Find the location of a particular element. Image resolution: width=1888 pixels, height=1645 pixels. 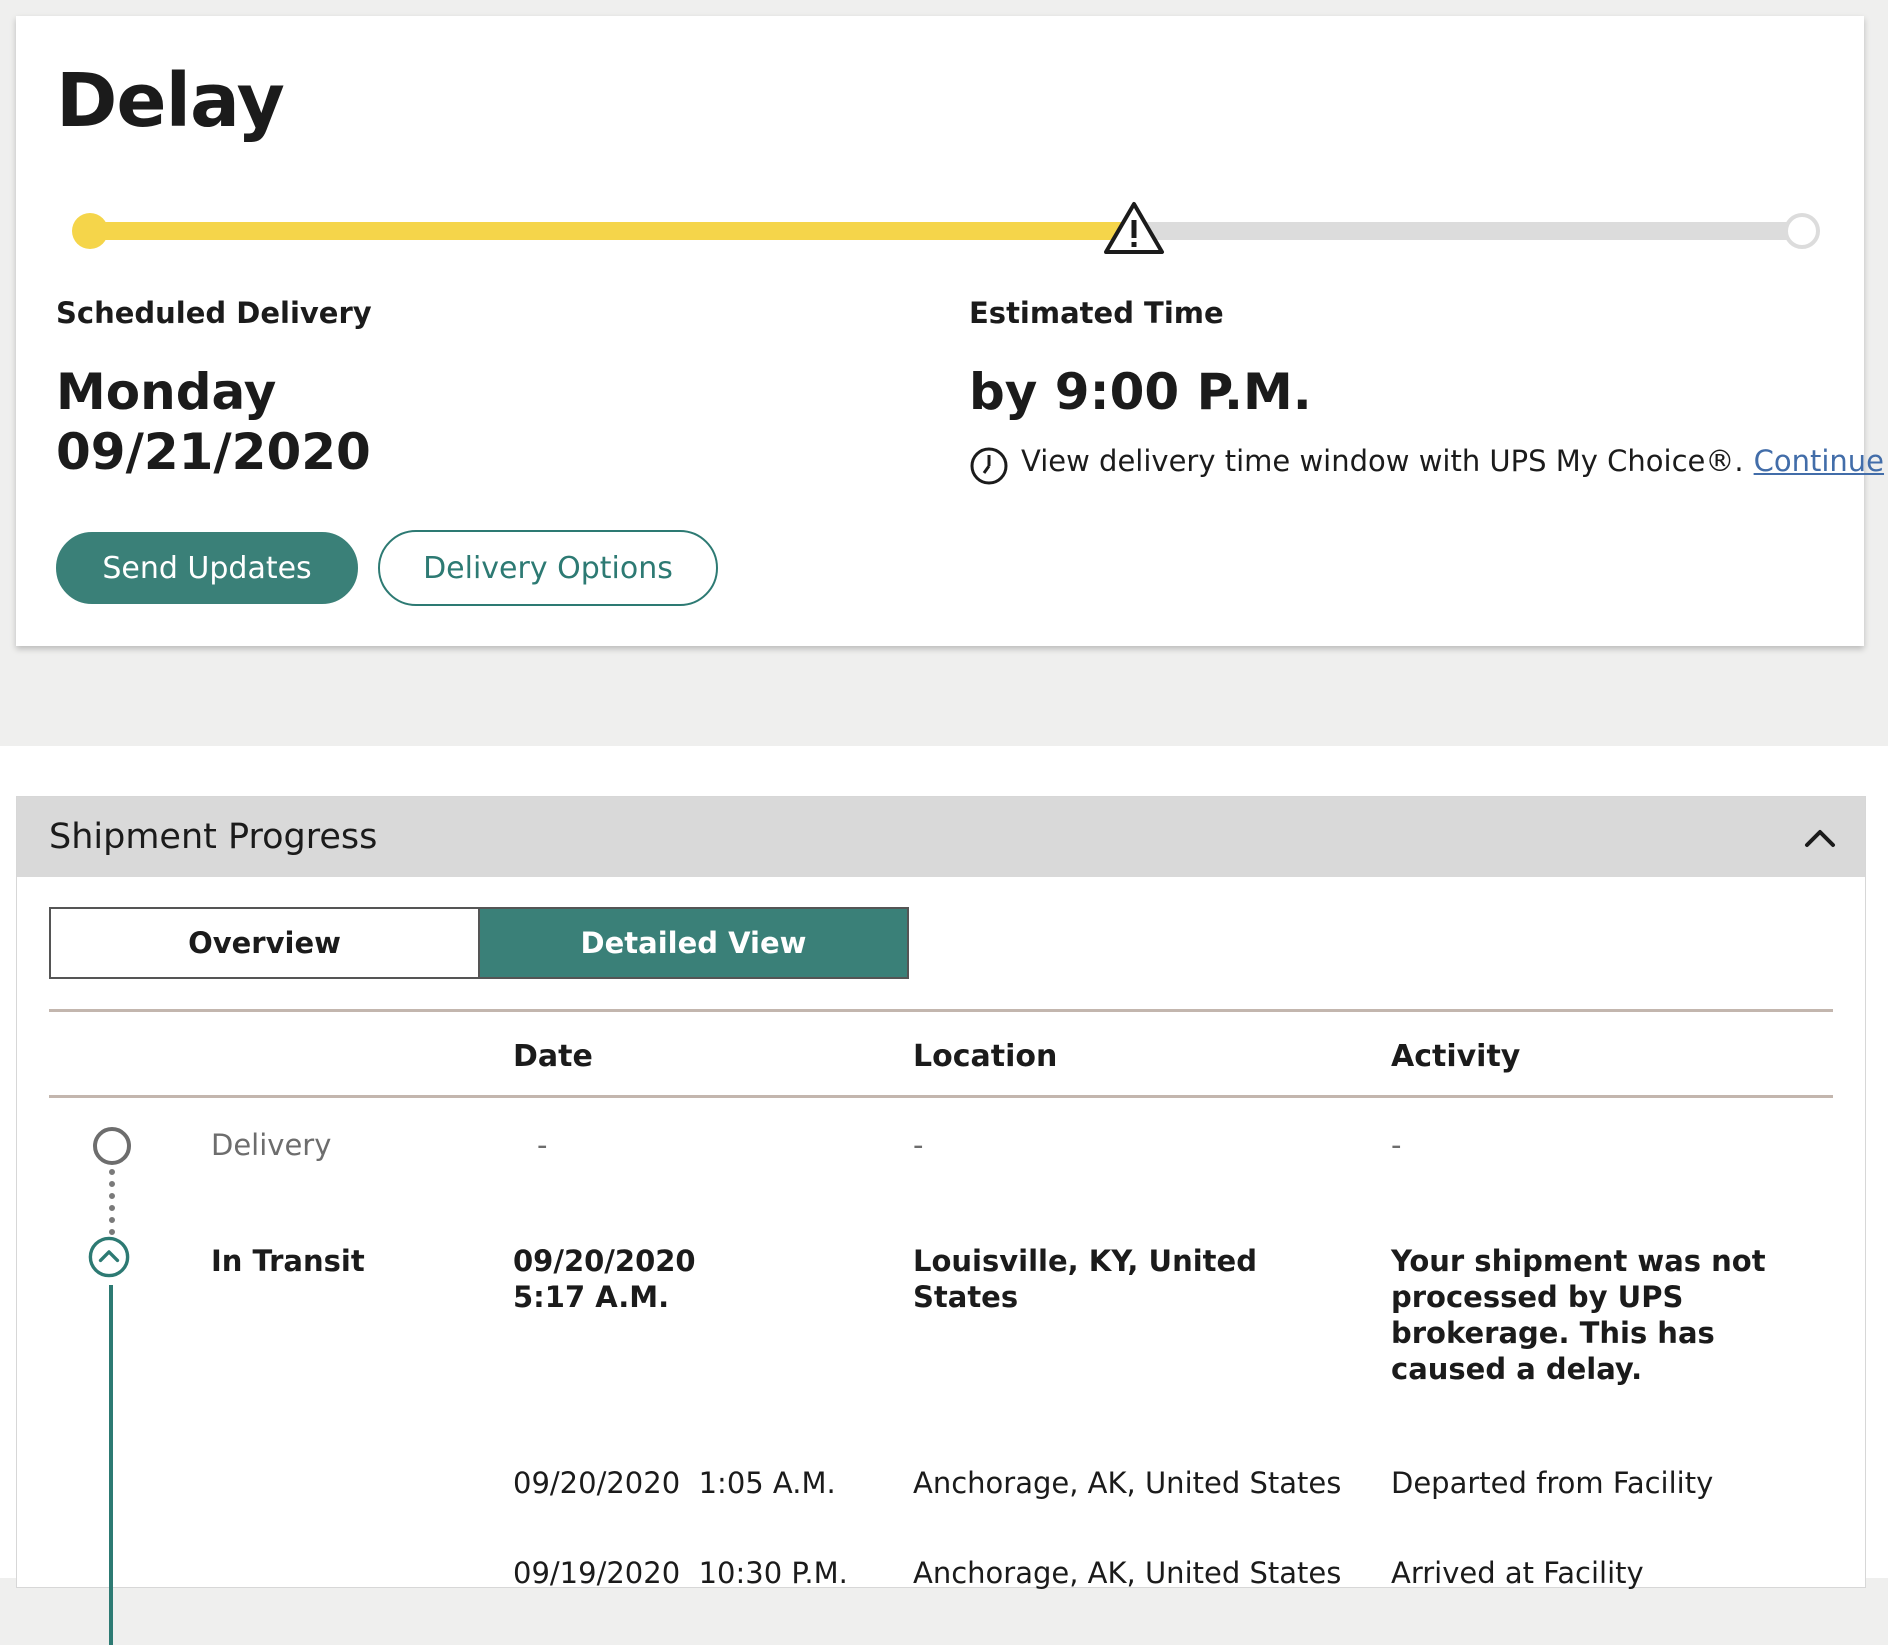

row-3-activity: Departed from Facility is located at coordinates (1552, 1483).